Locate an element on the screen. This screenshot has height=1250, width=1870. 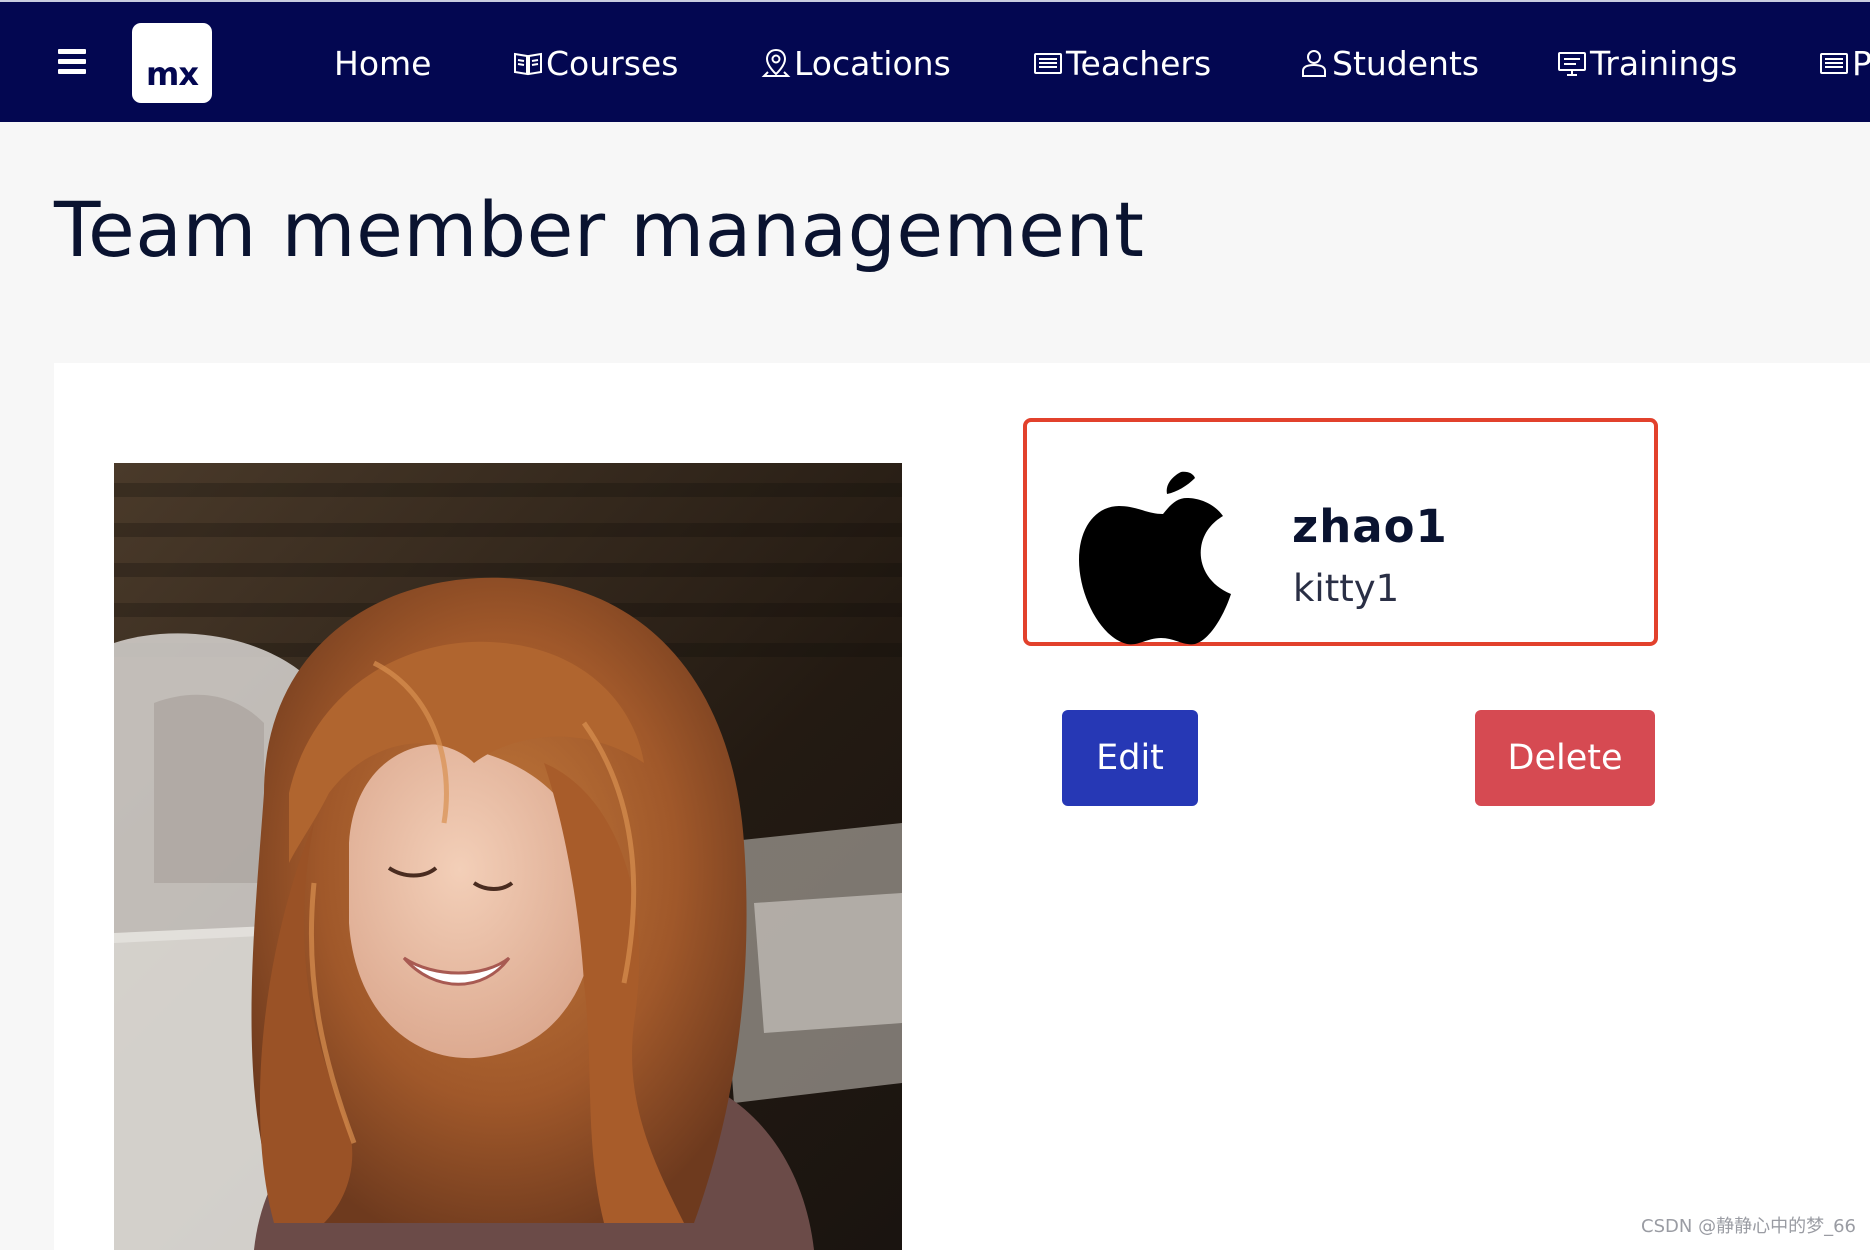
nav-item-label: P is located at coordinates (1861, 63).